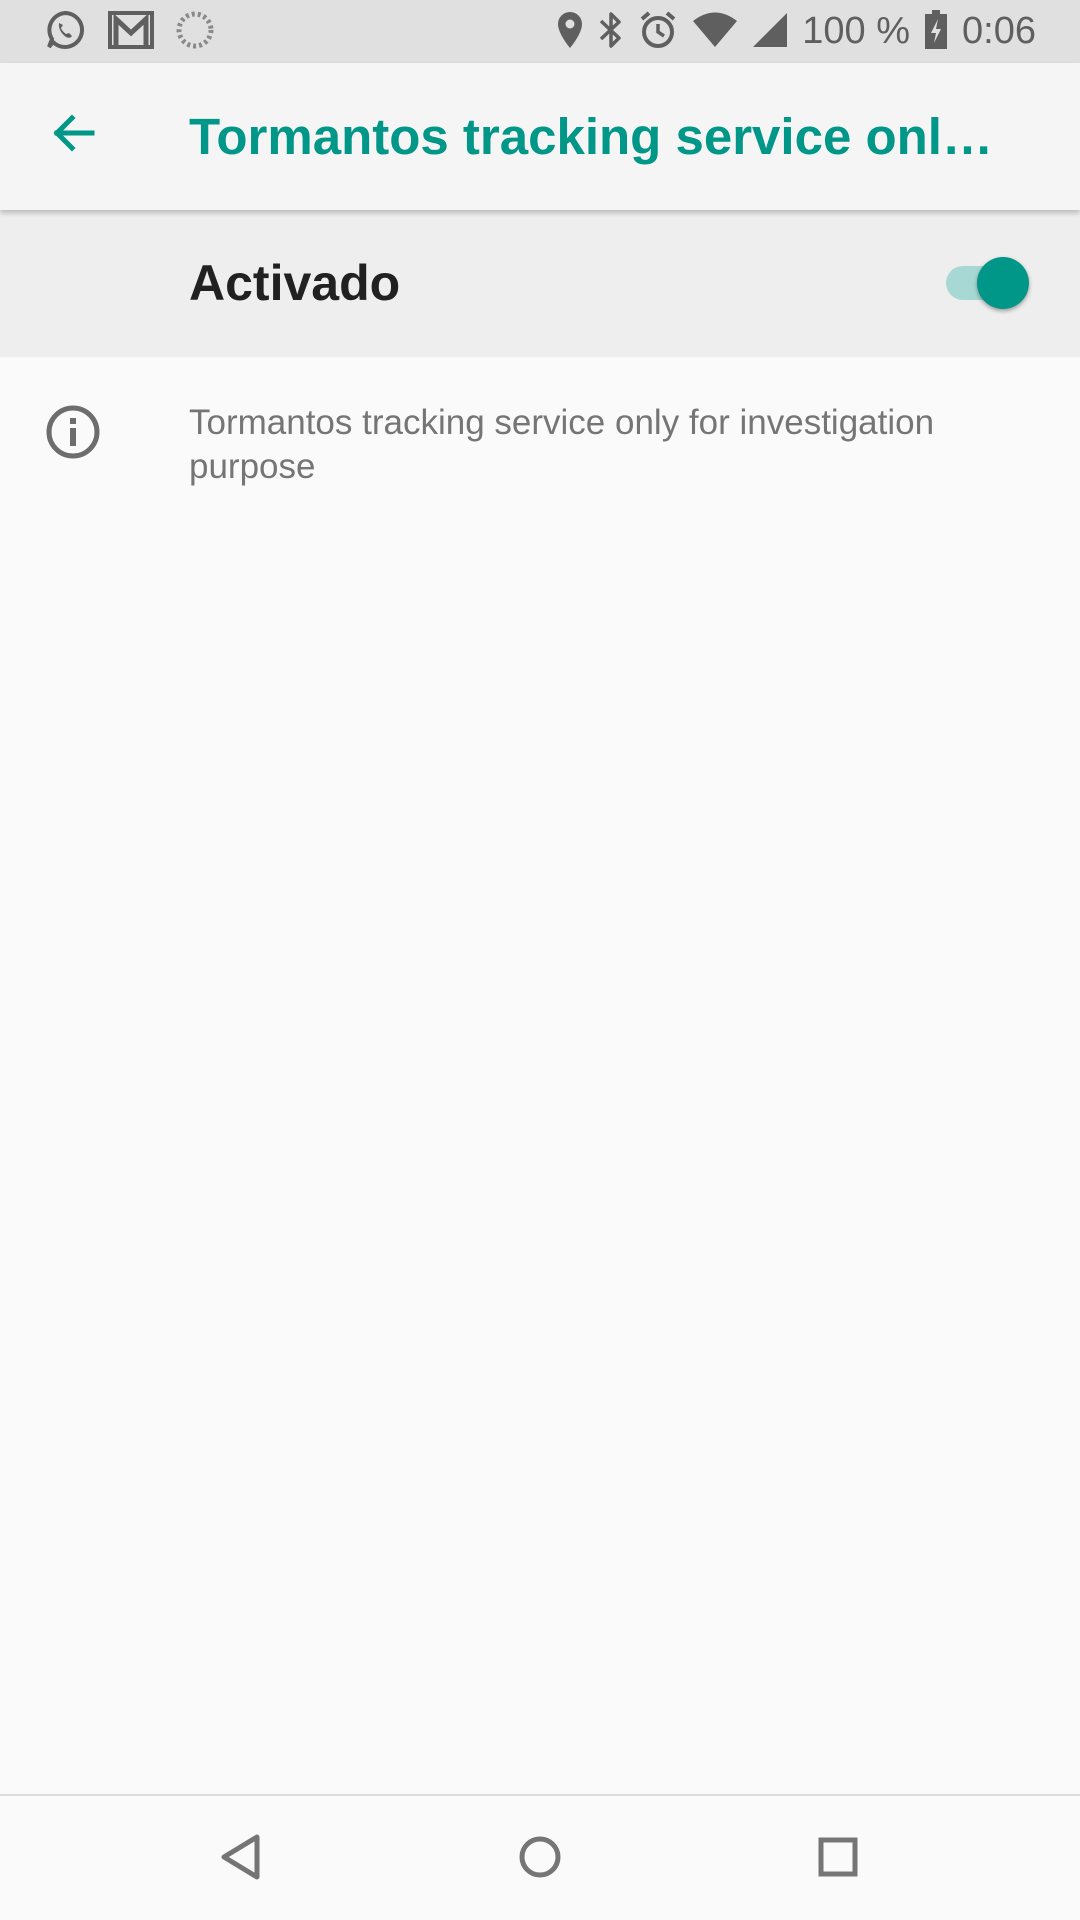 The image size is (1080, 1920). What do you see at coordinates (796, 31) in the screenshot?
I see `system-icons: 100 % 0:06` at bounding box center [796, 31].